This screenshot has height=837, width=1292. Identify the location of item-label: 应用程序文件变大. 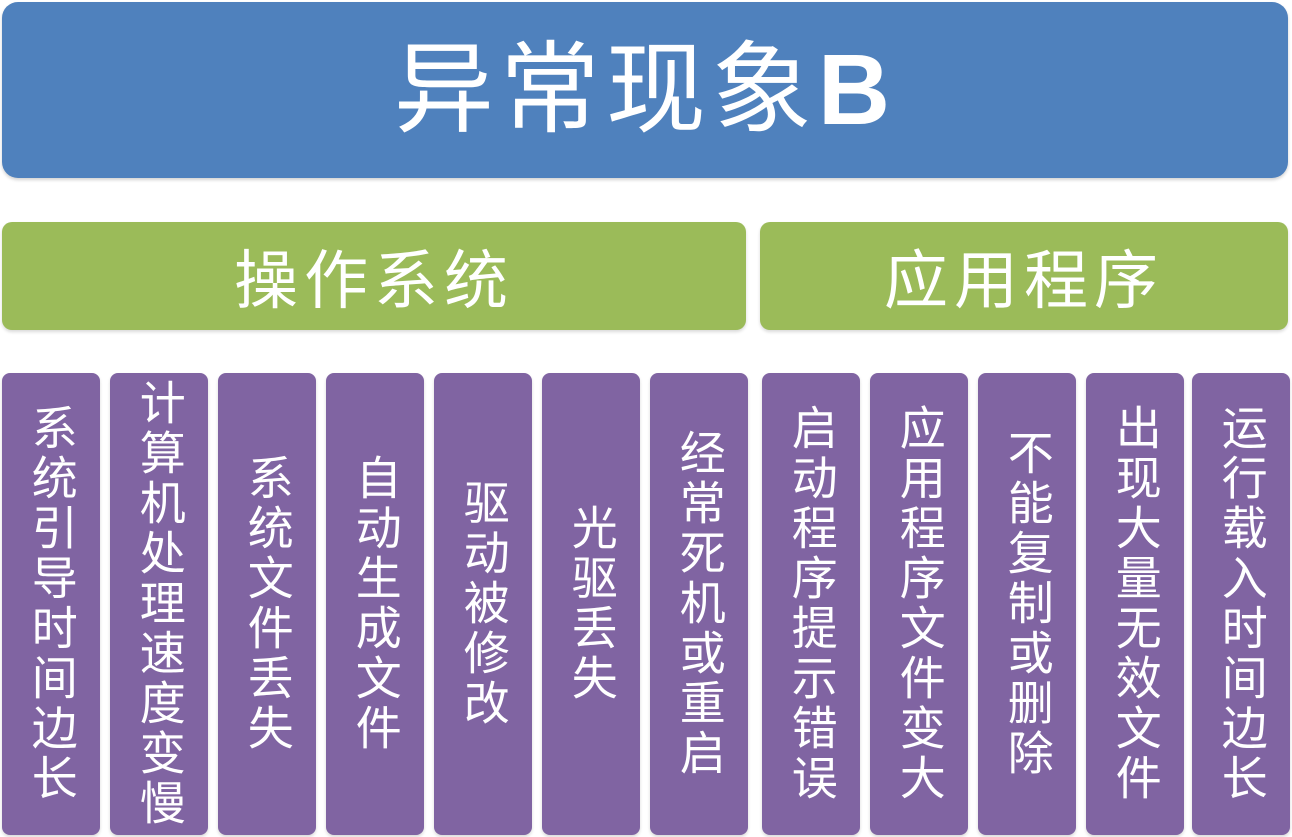
(919, 604).